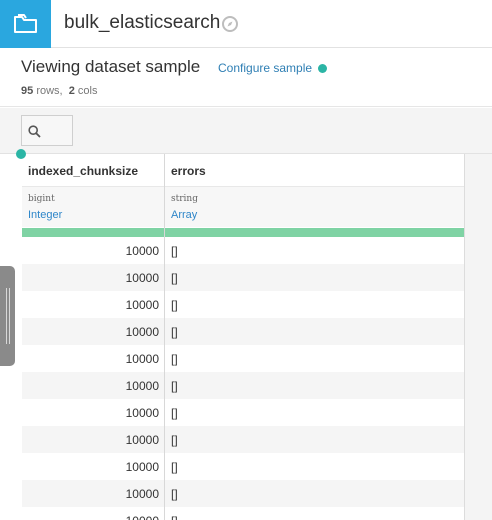  What do you see at coordinates (87, 91) in the screenshot?
I see `cols-label: cols` at bounding box center [87, 91].